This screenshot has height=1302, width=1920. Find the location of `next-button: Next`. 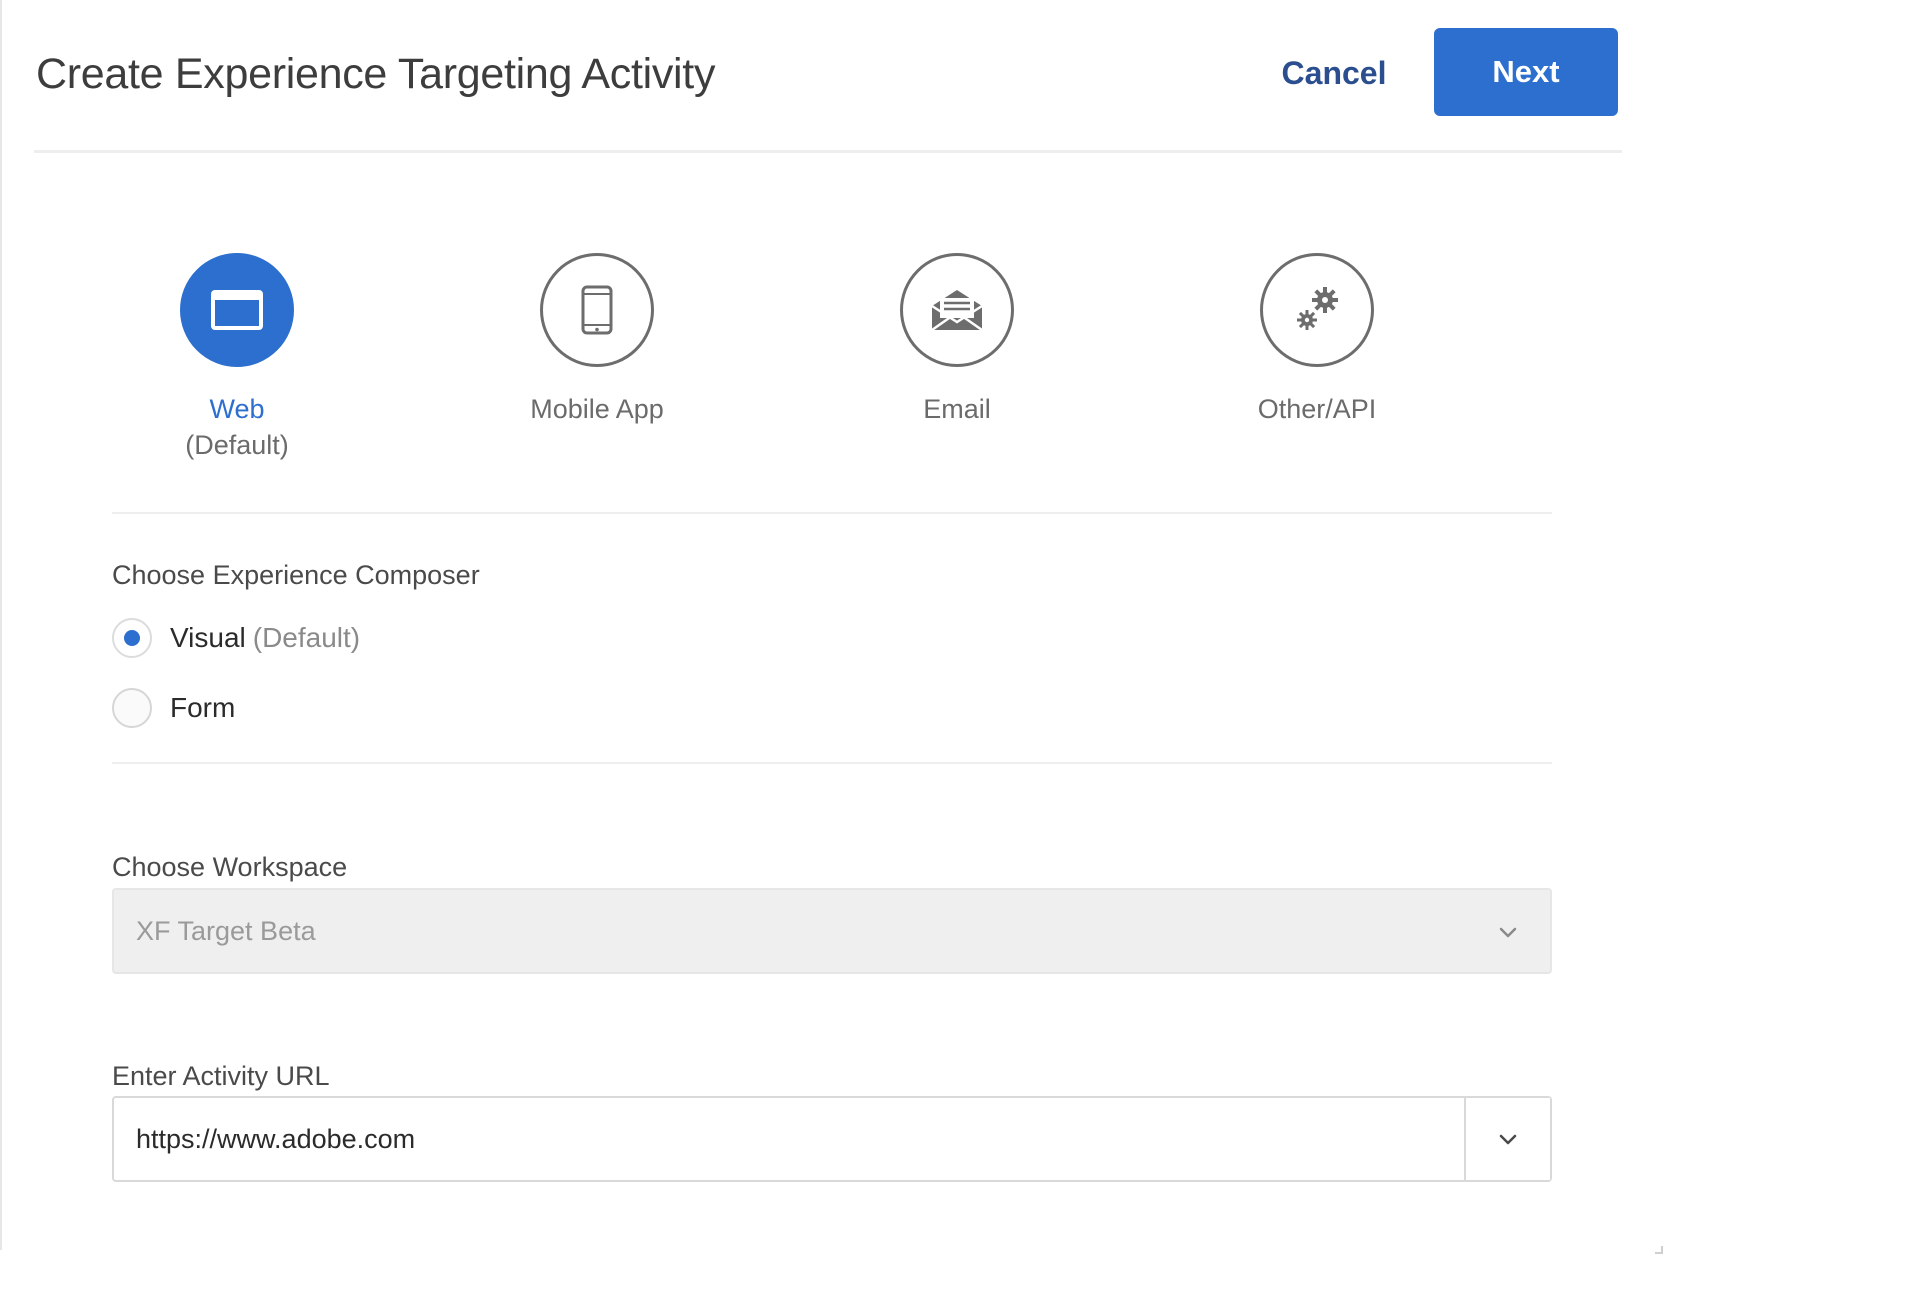

next-button: Next is located at coordinates (1526, 72).